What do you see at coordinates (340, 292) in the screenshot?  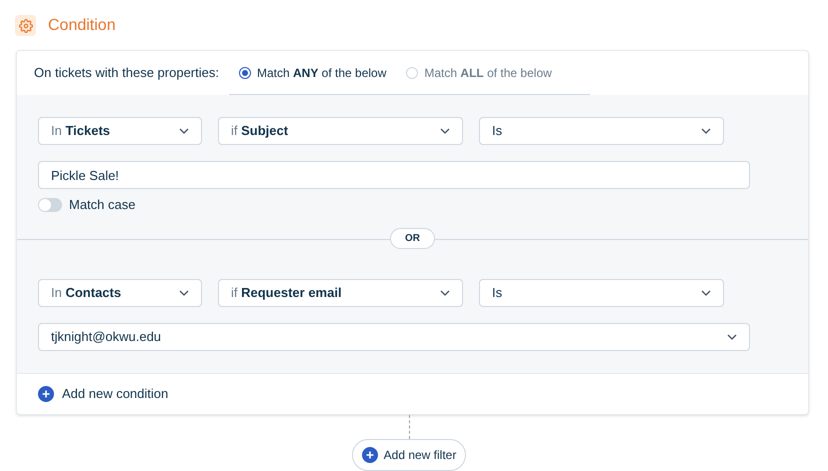 I see `select-dropdown: if Requester email` at bounding box center [340, 292].